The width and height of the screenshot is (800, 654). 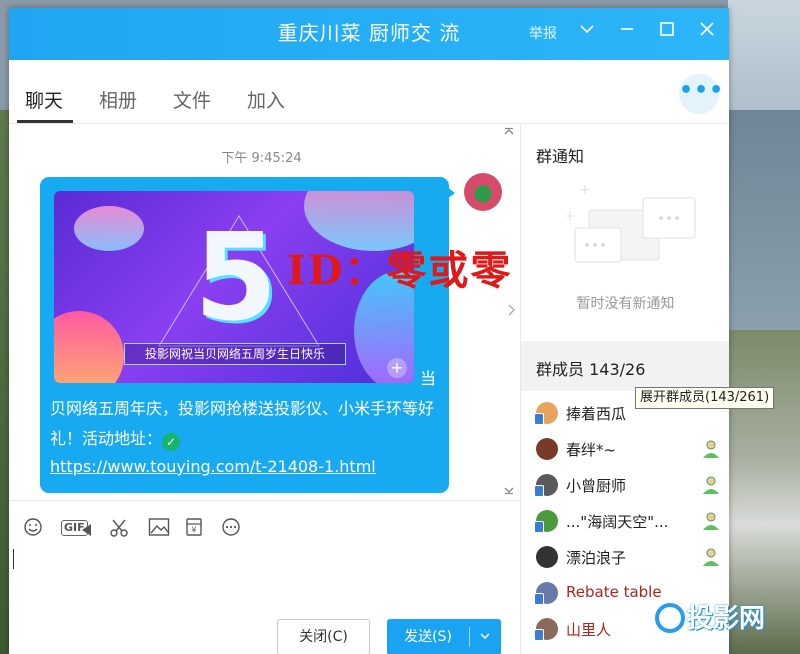 I want to click on sky, so click(x=764, y=55).